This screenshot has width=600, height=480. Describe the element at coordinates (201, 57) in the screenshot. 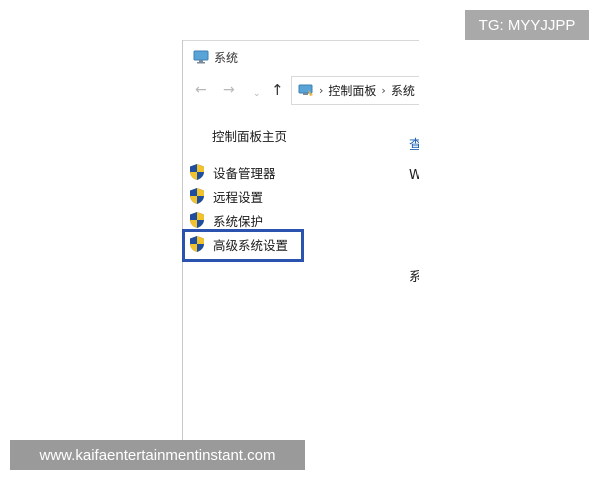

I see `system-monitor-icon` at that location.